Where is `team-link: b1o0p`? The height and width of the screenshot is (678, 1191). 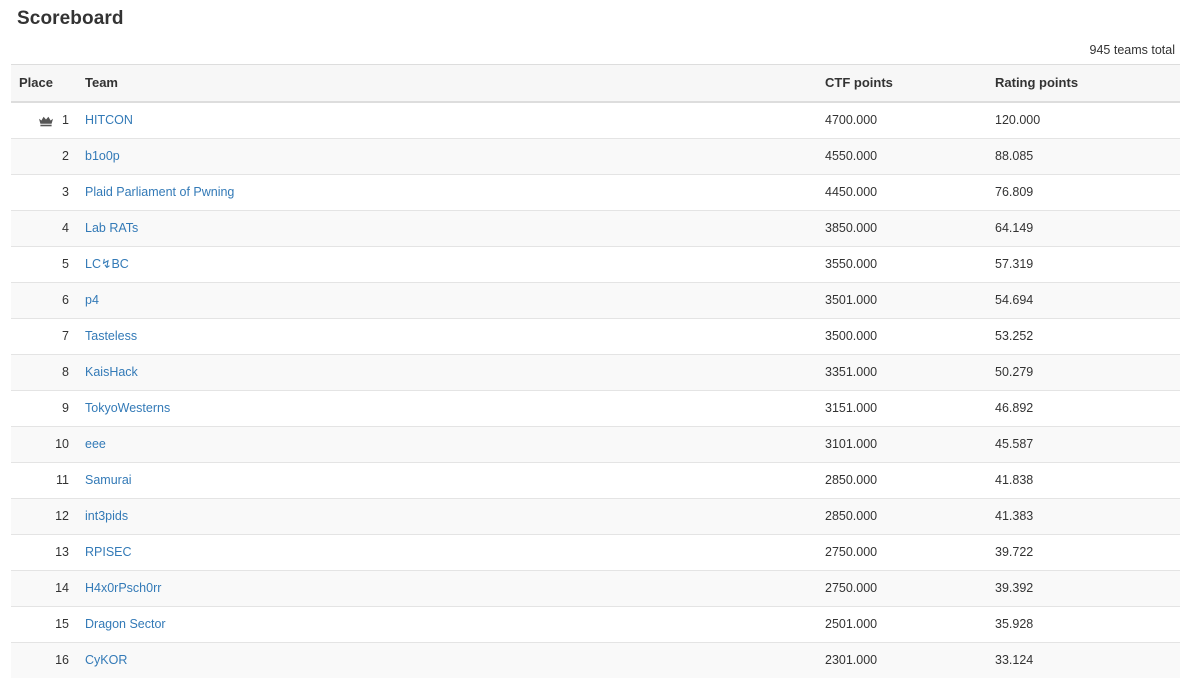 team-link: b1o0p is located at coordinates (102, 156).